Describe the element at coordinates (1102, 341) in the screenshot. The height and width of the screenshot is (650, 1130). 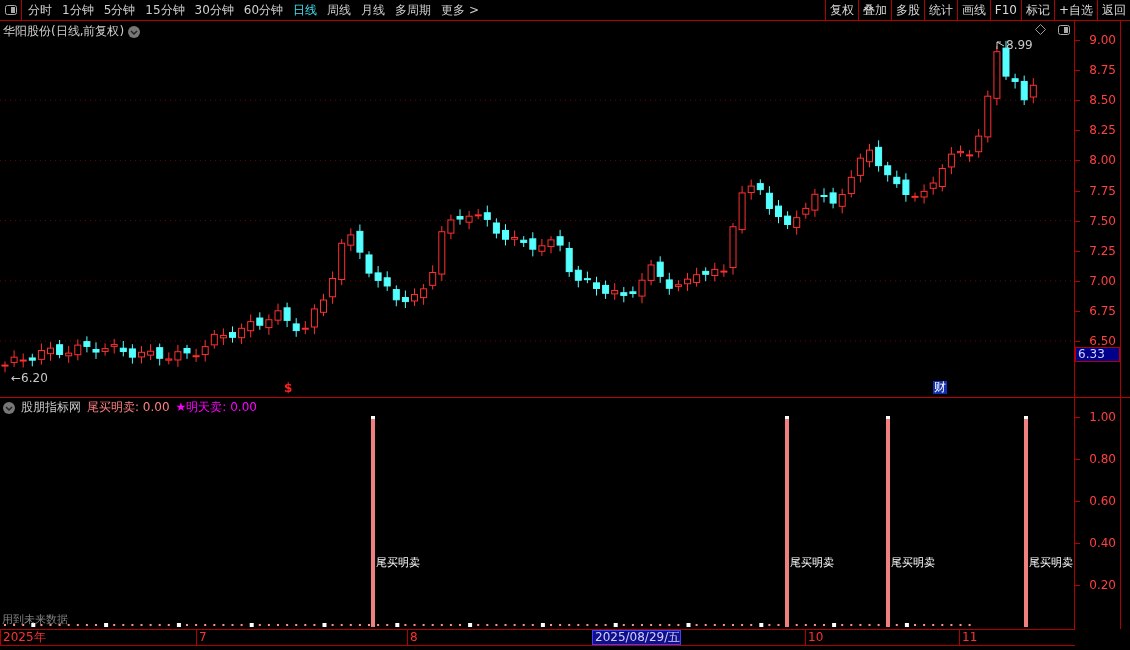
I see `price-label: 6.50` at that location.